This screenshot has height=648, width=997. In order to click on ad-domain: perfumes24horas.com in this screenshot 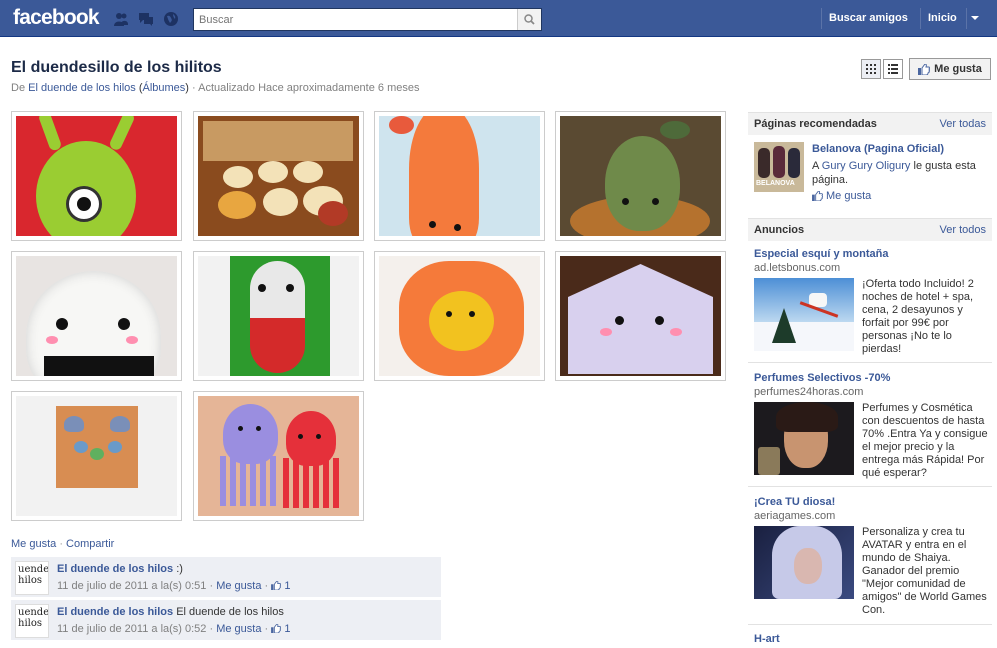, I will do `click(809, 392)`.